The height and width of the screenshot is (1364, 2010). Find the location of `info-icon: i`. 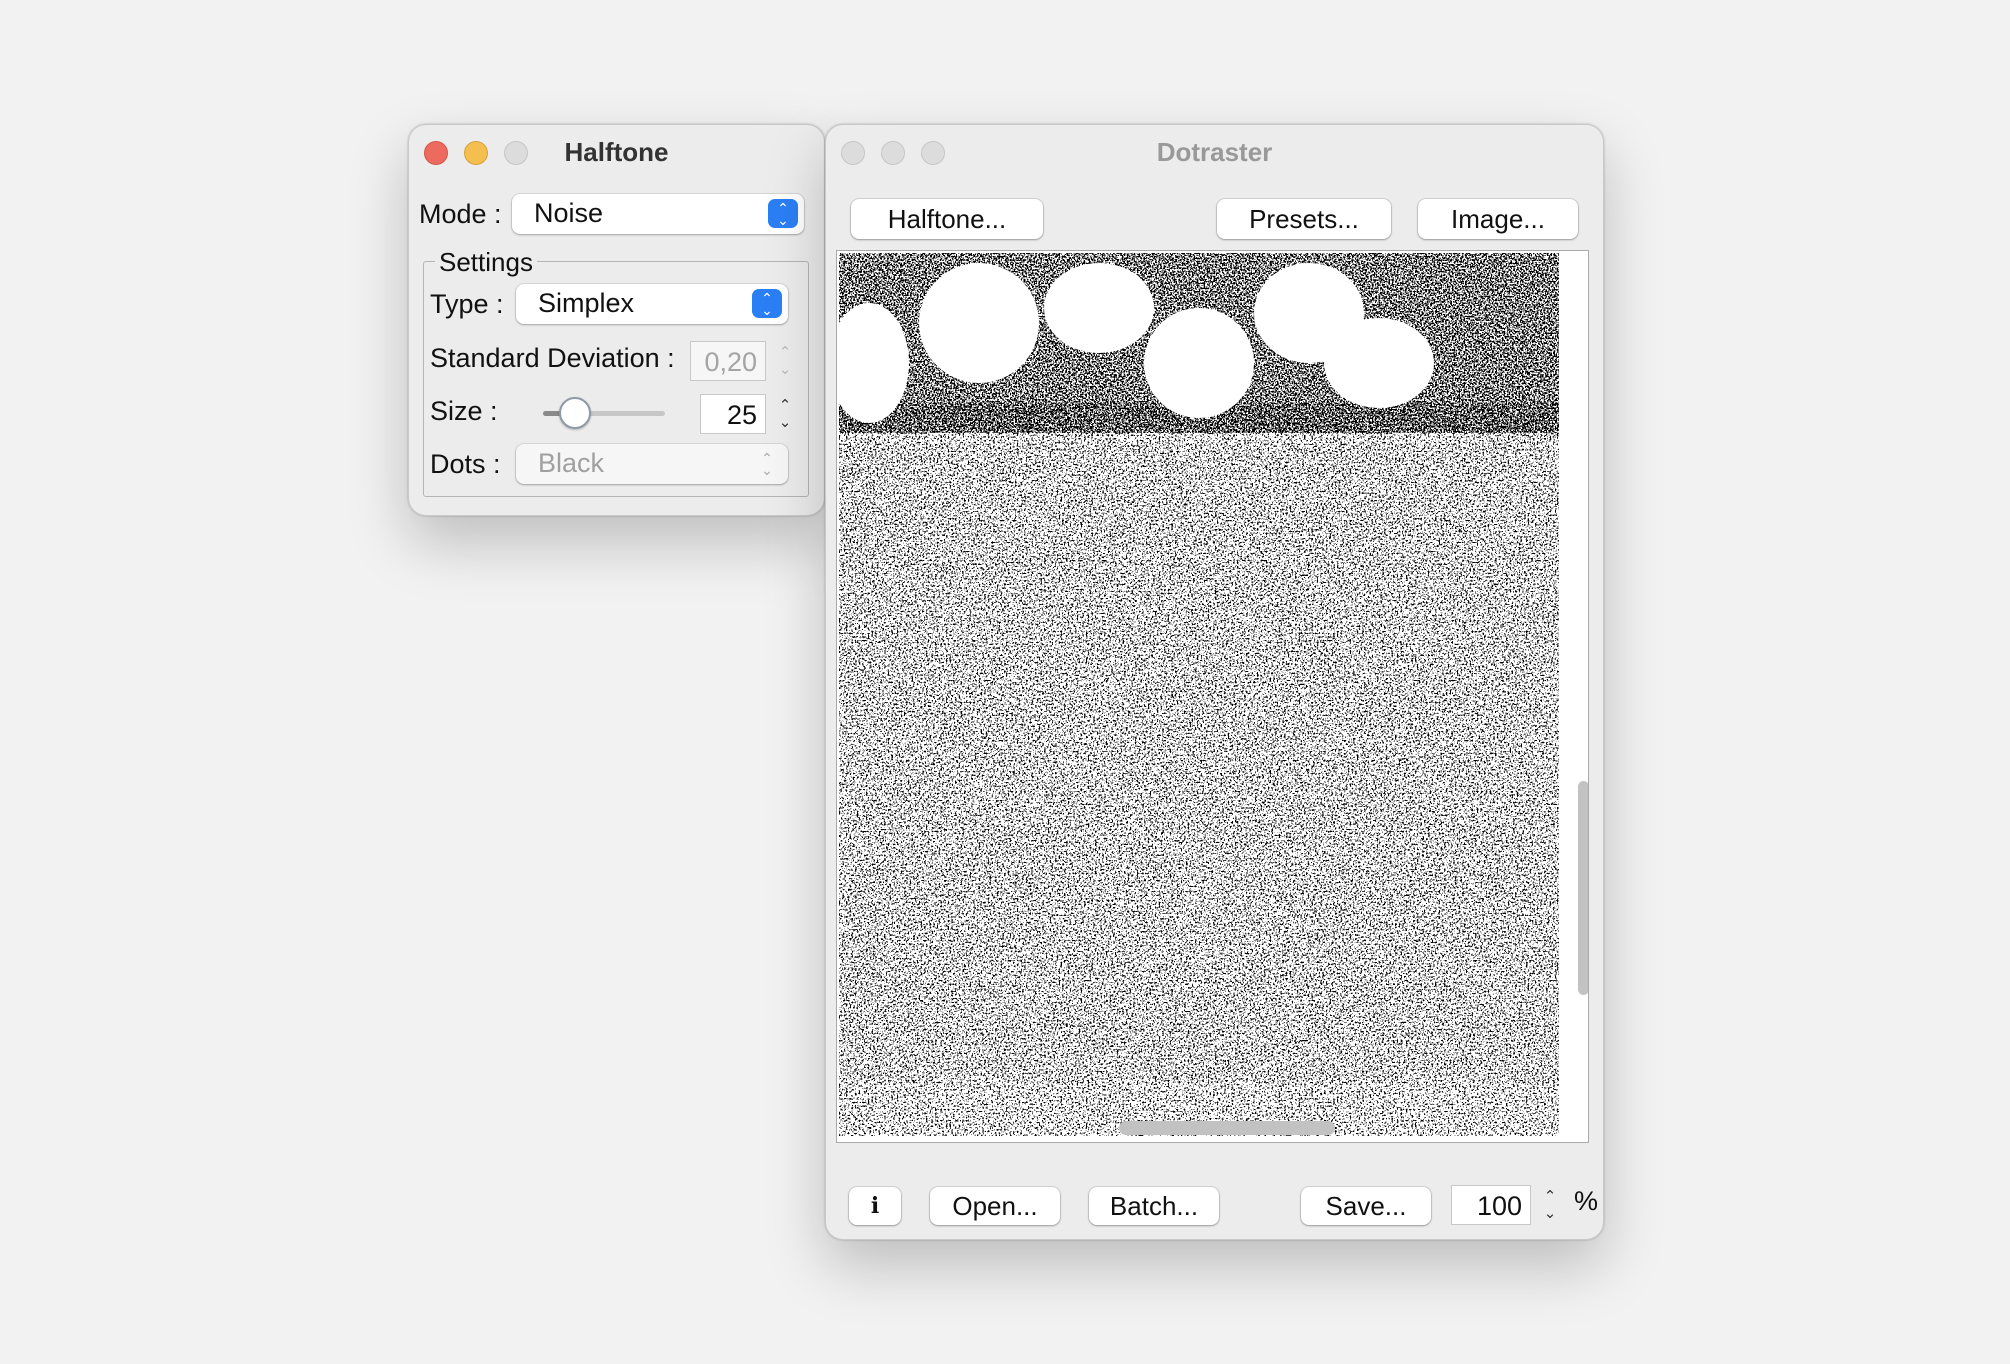

info-icon: i is located at coordinates (875, 1206).